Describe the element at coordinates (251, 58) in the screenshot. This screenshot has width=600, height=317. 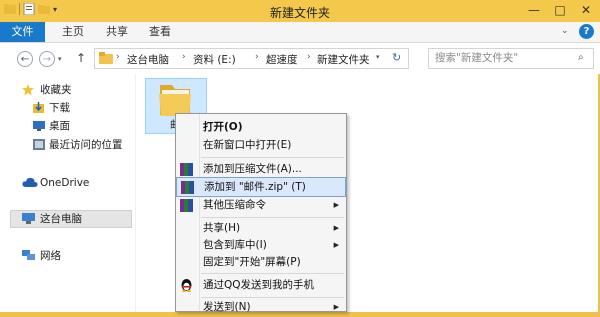
I see `address-bar: › 这台电脑 › 资料 (E:) › 超速度 › 新建文件夹 ▾ ↻` at that location.